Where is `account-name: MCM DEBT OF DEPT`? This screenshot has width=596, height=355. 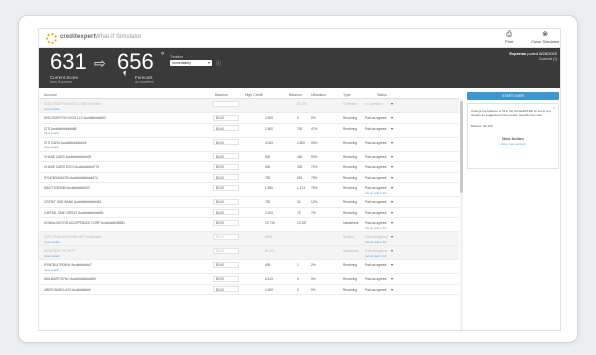 account-name: MCM DEBT OF DEPT is located at coordinates (60, 251).